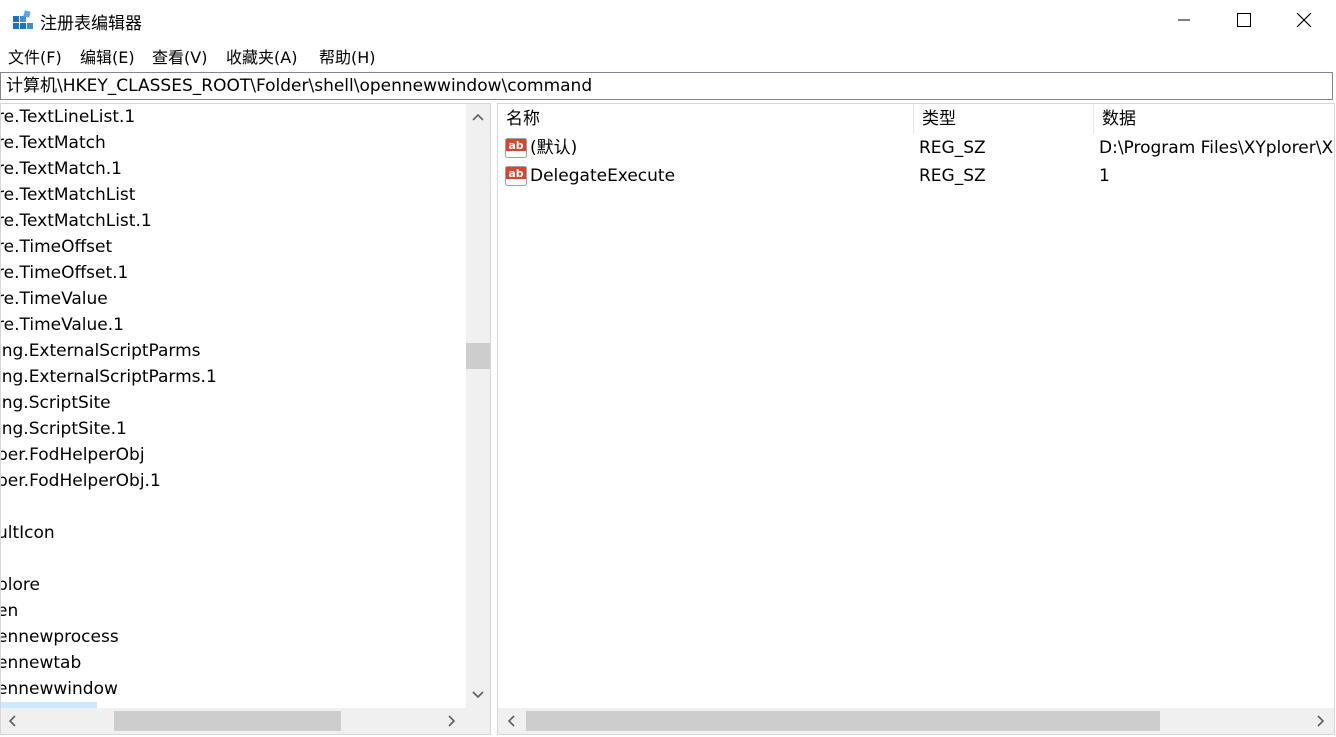  I want to click on value-name: DelegateExecute, so click(603, 176).